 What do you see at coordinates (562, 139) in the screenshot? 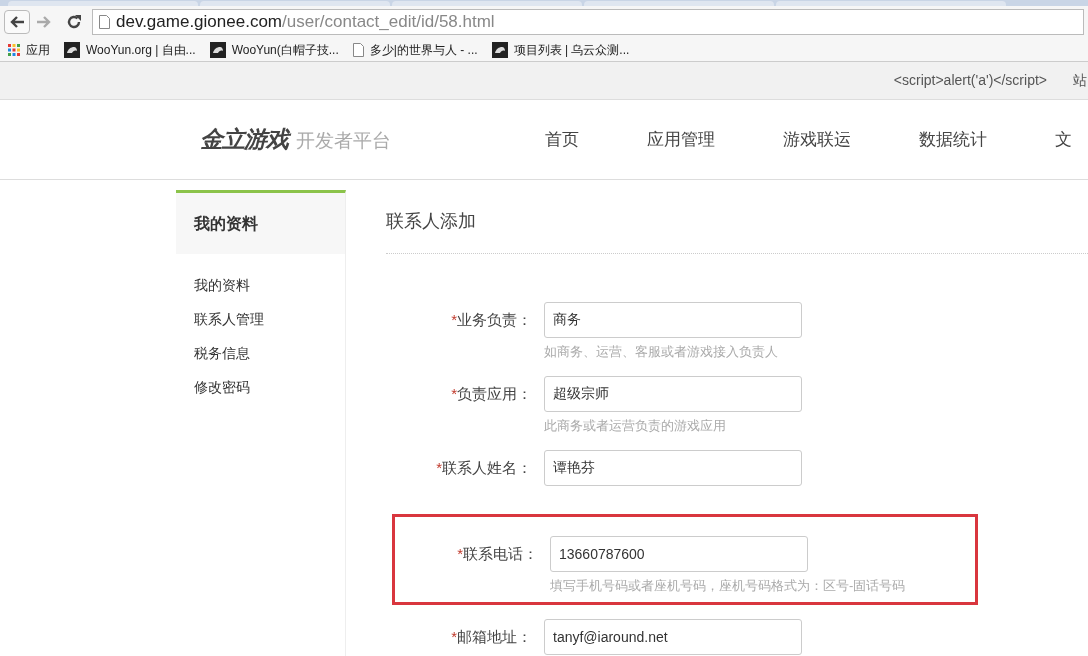
I see `nav-link: 首页` at bounding box center [562, 139].